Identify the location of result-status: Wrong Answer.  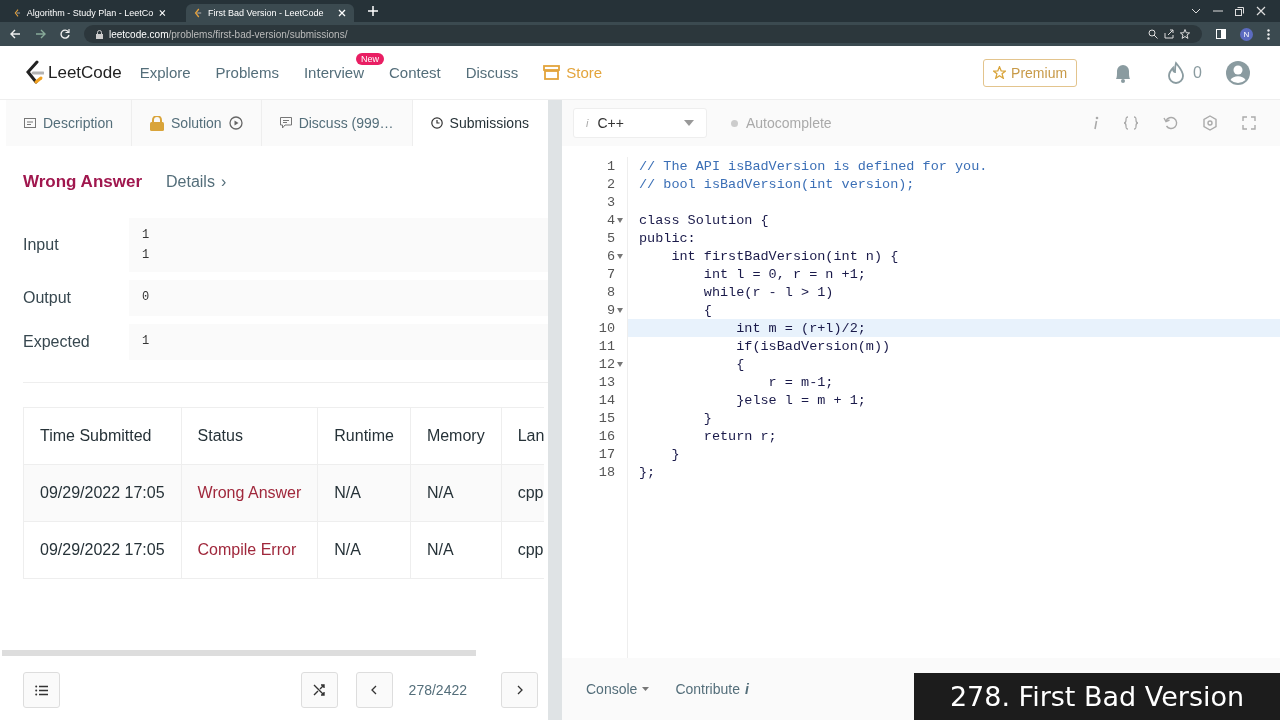
(82, 182).